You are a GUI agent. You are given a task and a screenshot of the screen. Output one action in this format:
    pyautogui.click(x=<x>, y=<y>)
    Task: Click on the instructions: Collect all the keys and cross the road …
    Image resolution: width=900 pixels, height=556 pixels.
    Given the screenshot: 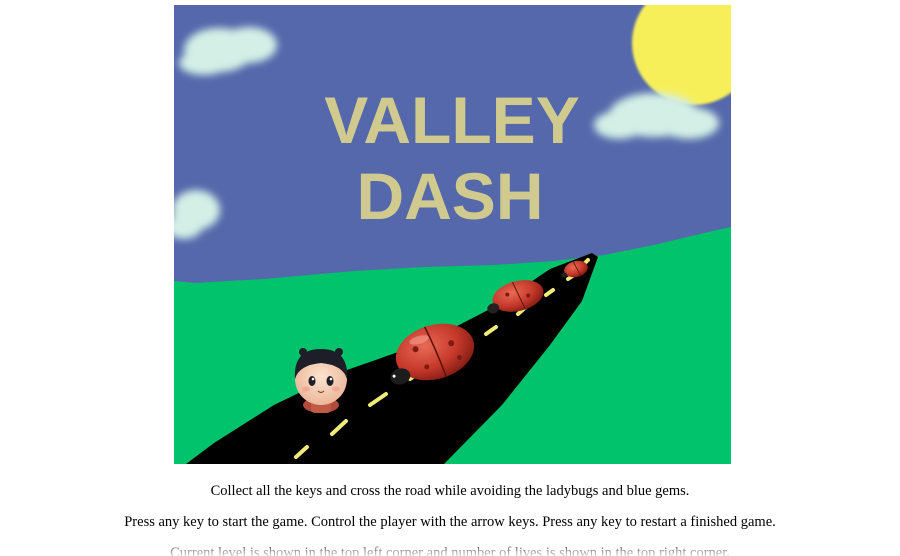 What is the action you would take?
    pyautogui.click(x=450, y=517)
    